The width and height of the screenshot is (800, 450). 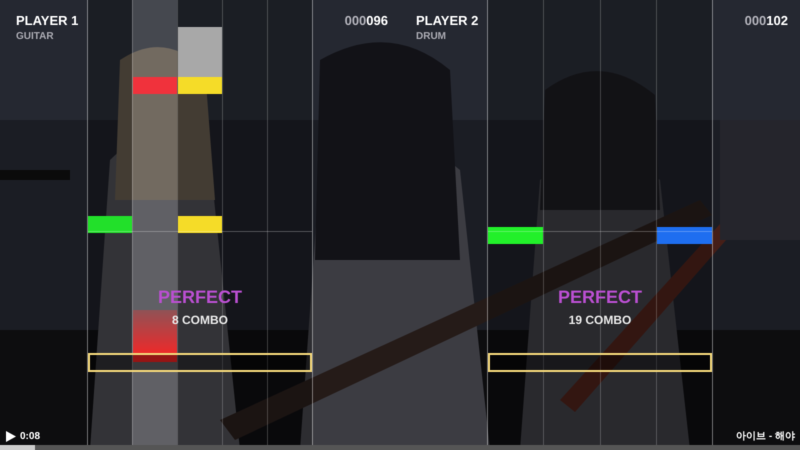 I want to click on instrument-label: GUITAR, so click(x=35, y=37).